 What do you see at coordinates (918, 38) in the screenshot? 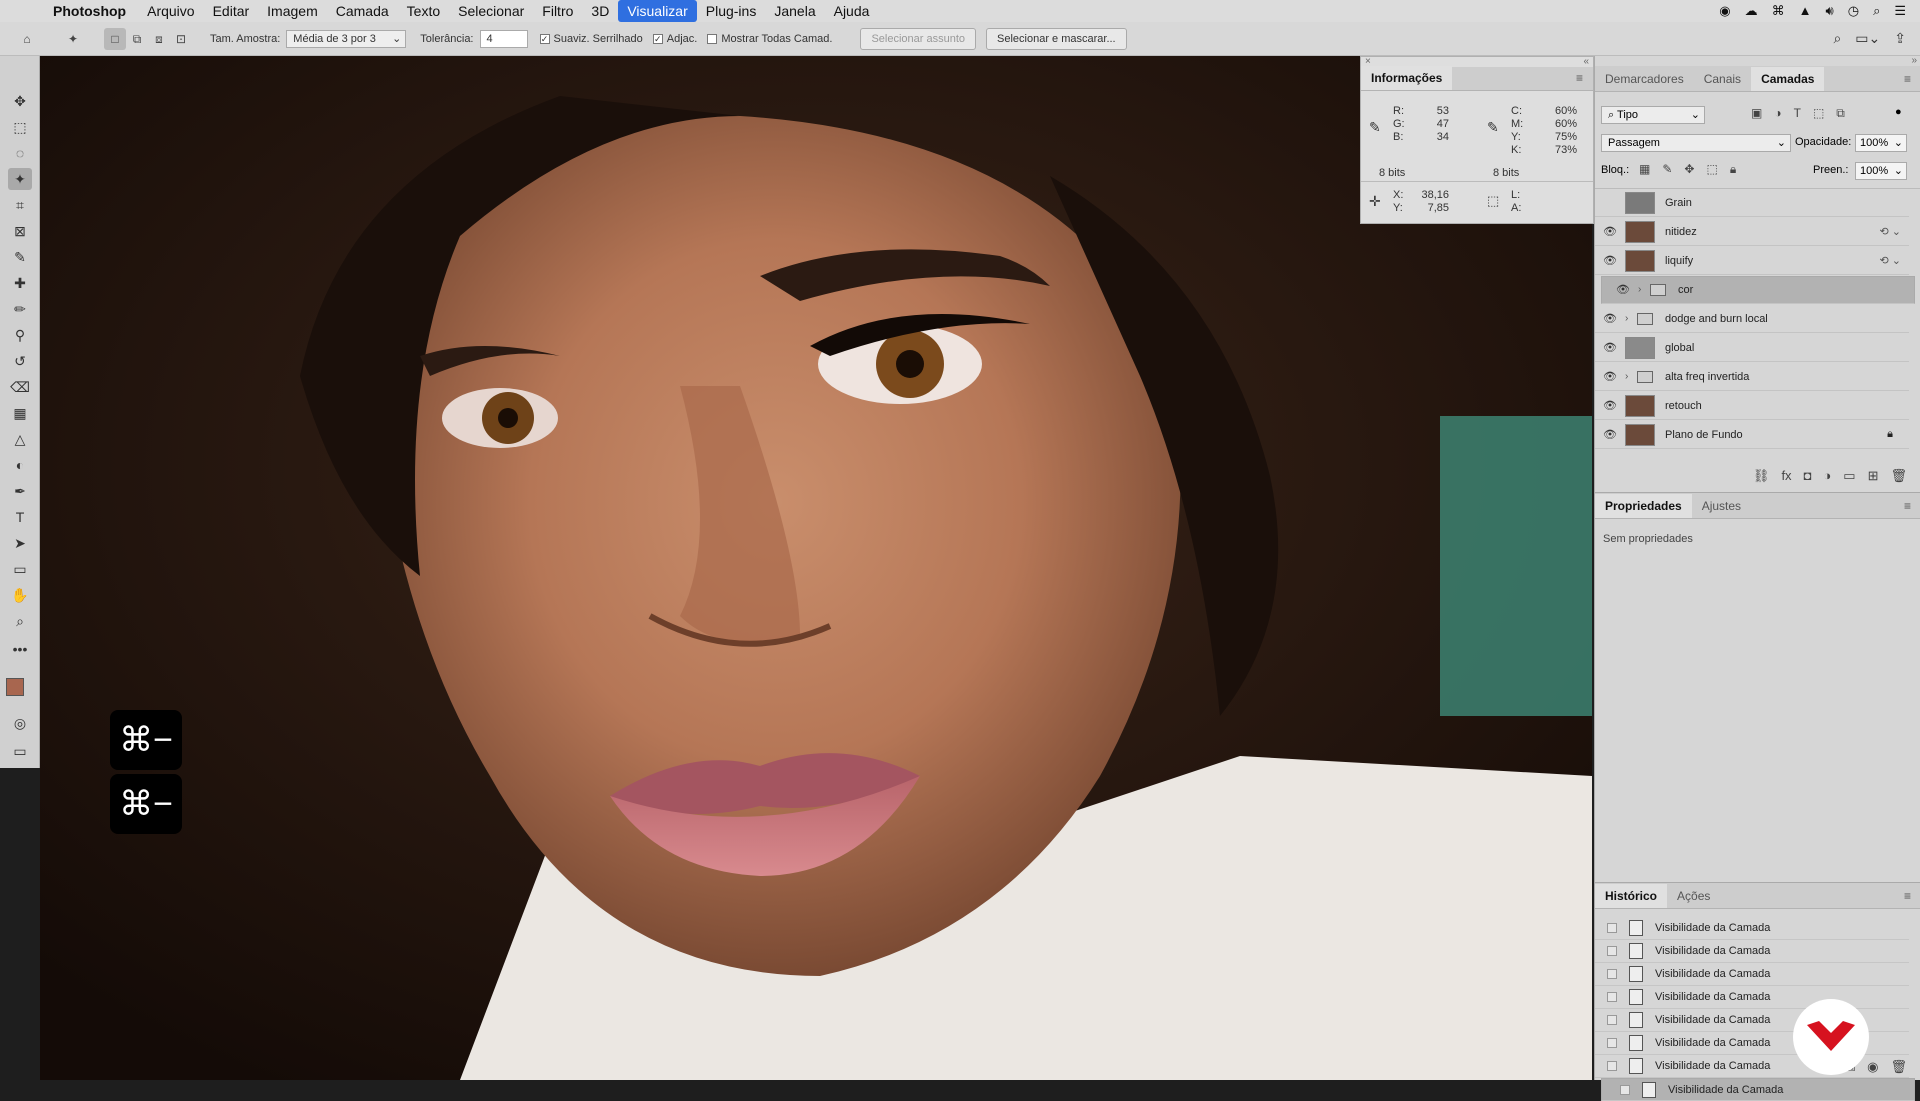
I see `select-subject-button: Selecionar assunto` at bounding box center [918, 38].